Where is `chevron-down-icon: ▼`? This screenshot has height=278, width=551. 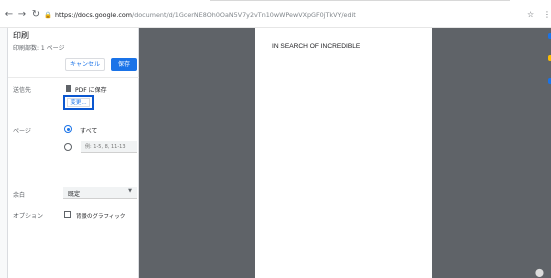 chevron-down-icon: ▼ is located at coordinates (130, 191).